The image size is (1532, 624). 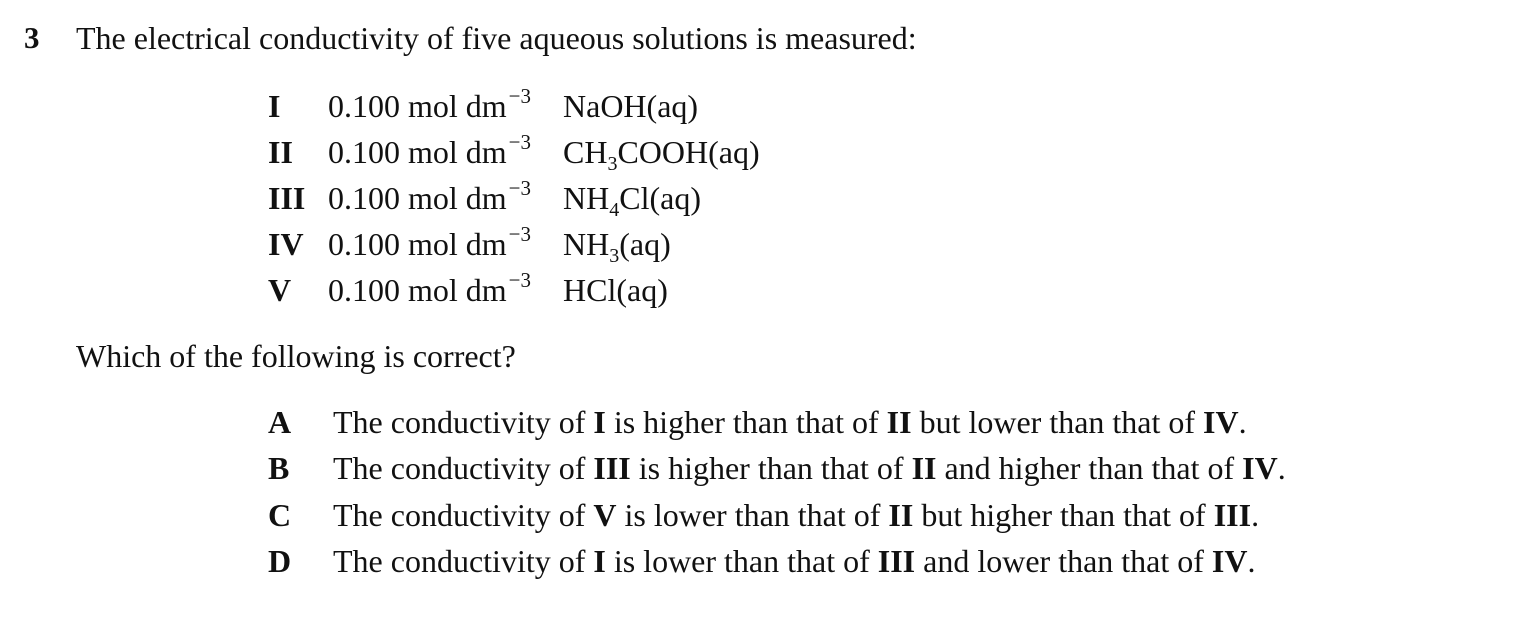 I want to click on solution-species: NaOH(aq), so click(x=631, y=106).